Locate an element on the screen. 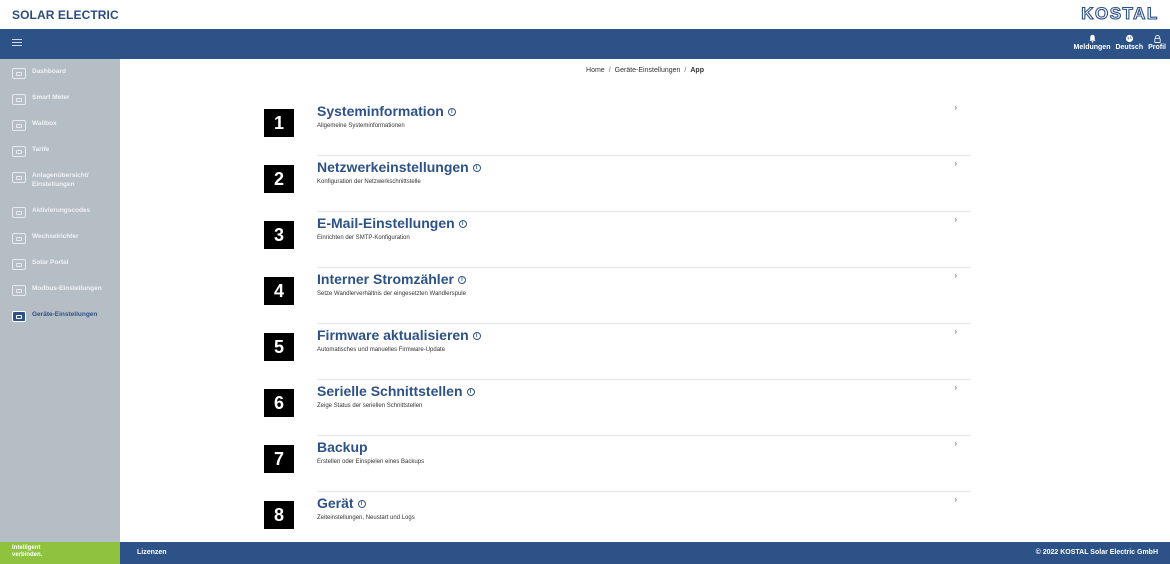 The width and height of the screenshot is (1170, 564). sidebar-item-label: Solar Portal is located at coordinates (50, 262).